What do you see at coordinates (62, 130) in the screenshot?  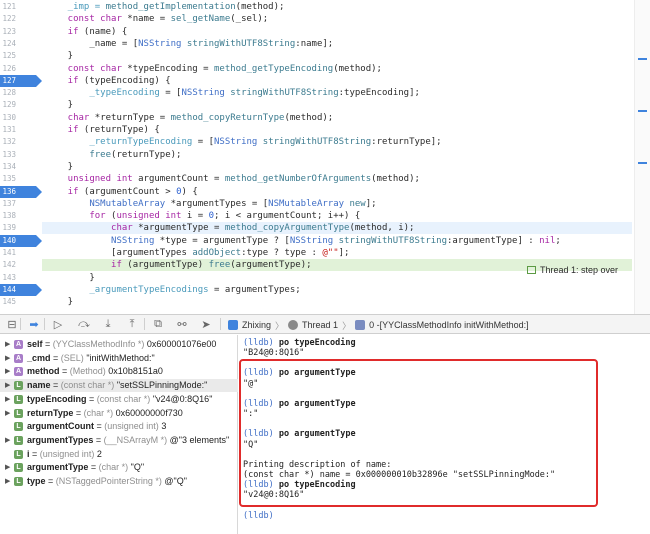 I see `code-token: if` at bounding box center [62, 130].